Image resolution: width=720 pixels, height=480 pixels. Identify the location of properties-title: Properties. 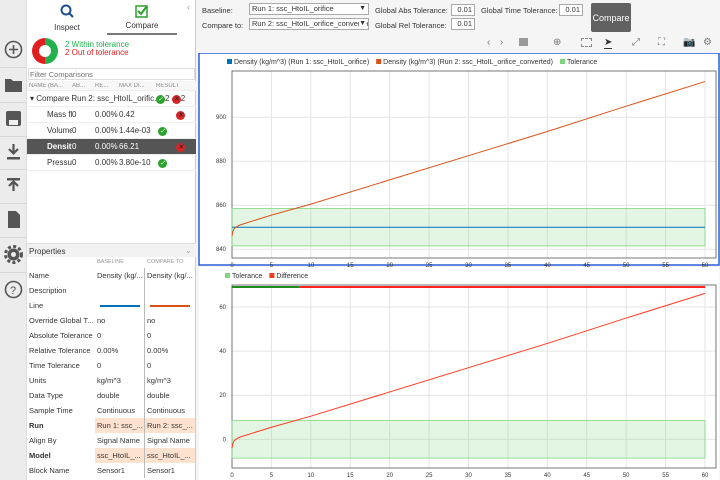
(47, 251).